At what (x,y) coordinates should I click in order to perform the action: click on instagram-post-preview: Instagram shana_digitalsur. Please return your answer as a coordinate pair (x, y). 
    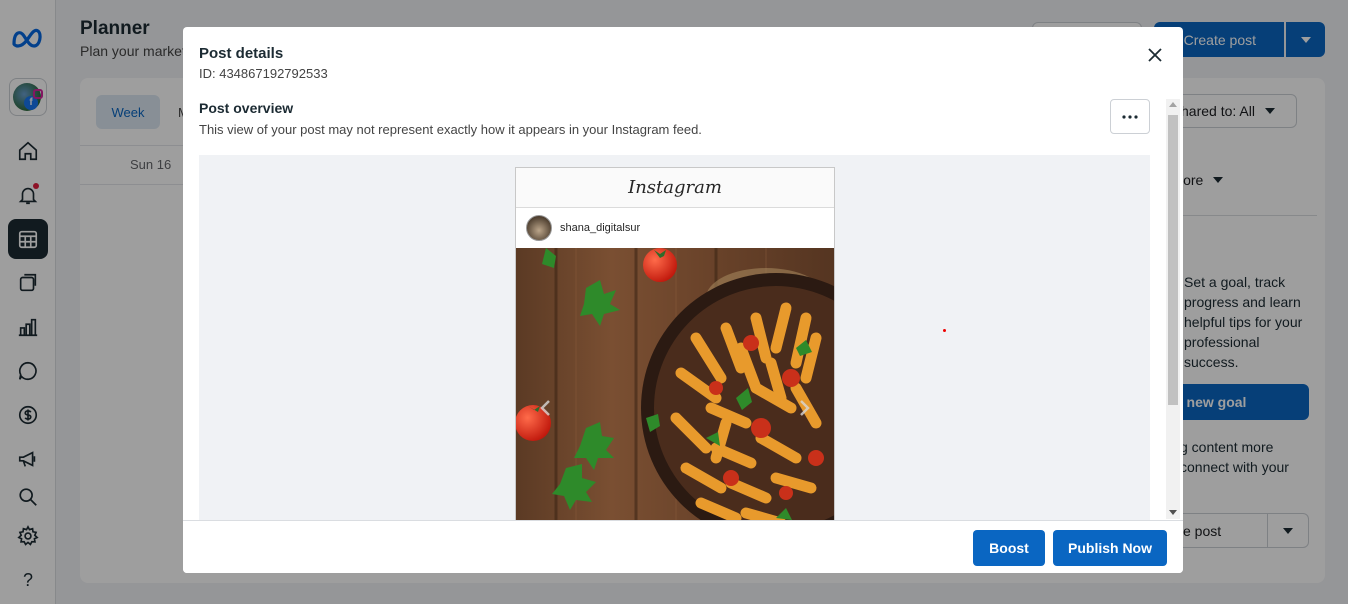
    Looking at the image, I should click on (675, 344).